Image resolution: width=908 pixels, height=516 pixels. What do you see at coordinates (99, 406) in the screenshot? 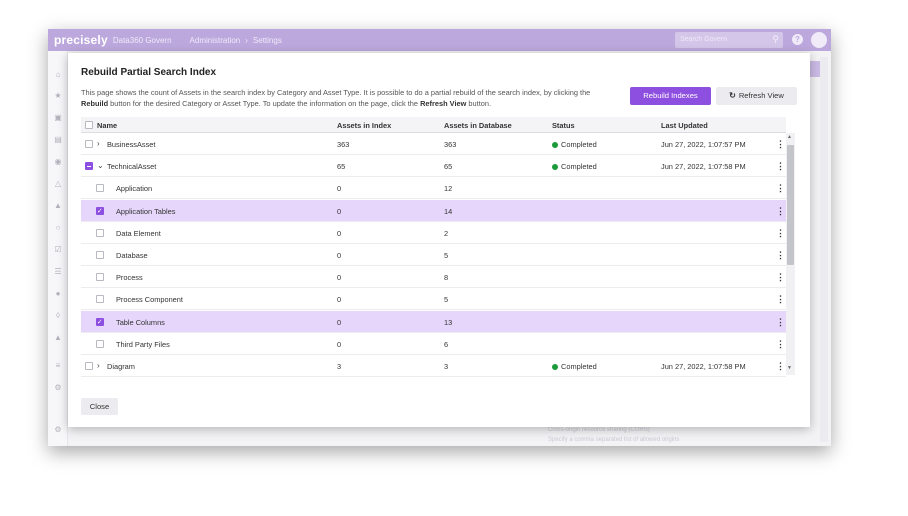
I see `close-button: Close` at bounding box center [99, 406].